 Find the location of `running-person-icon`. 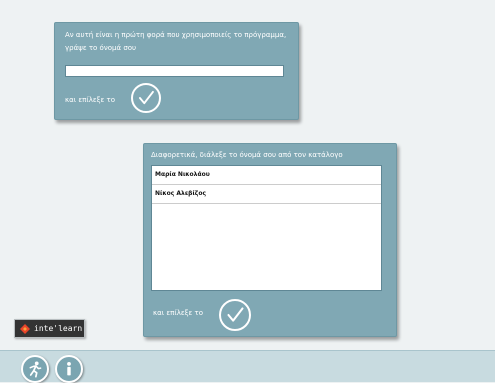

running-person-icon is located at coordinates (35, 369).